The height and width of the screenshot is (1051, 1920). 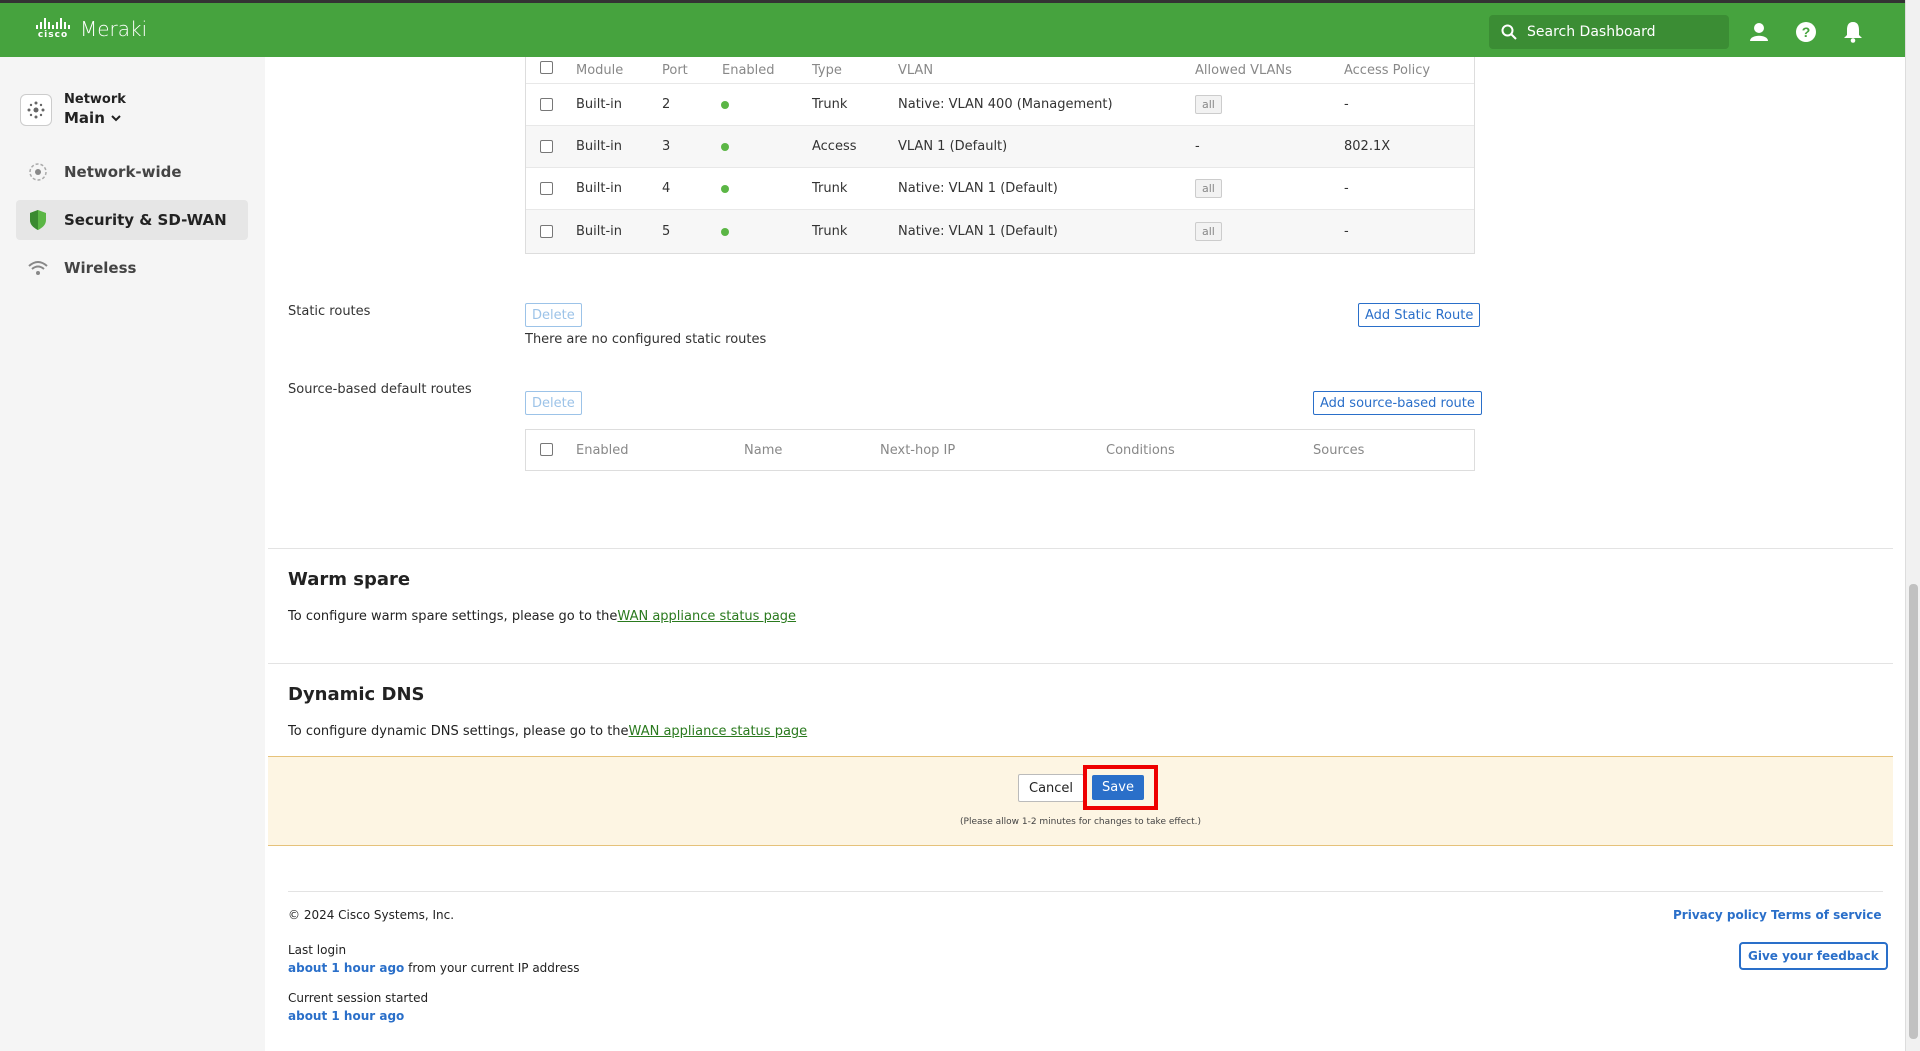 I want to click on meraki-logo: cisco Meraki, so click(x=91, y=29).